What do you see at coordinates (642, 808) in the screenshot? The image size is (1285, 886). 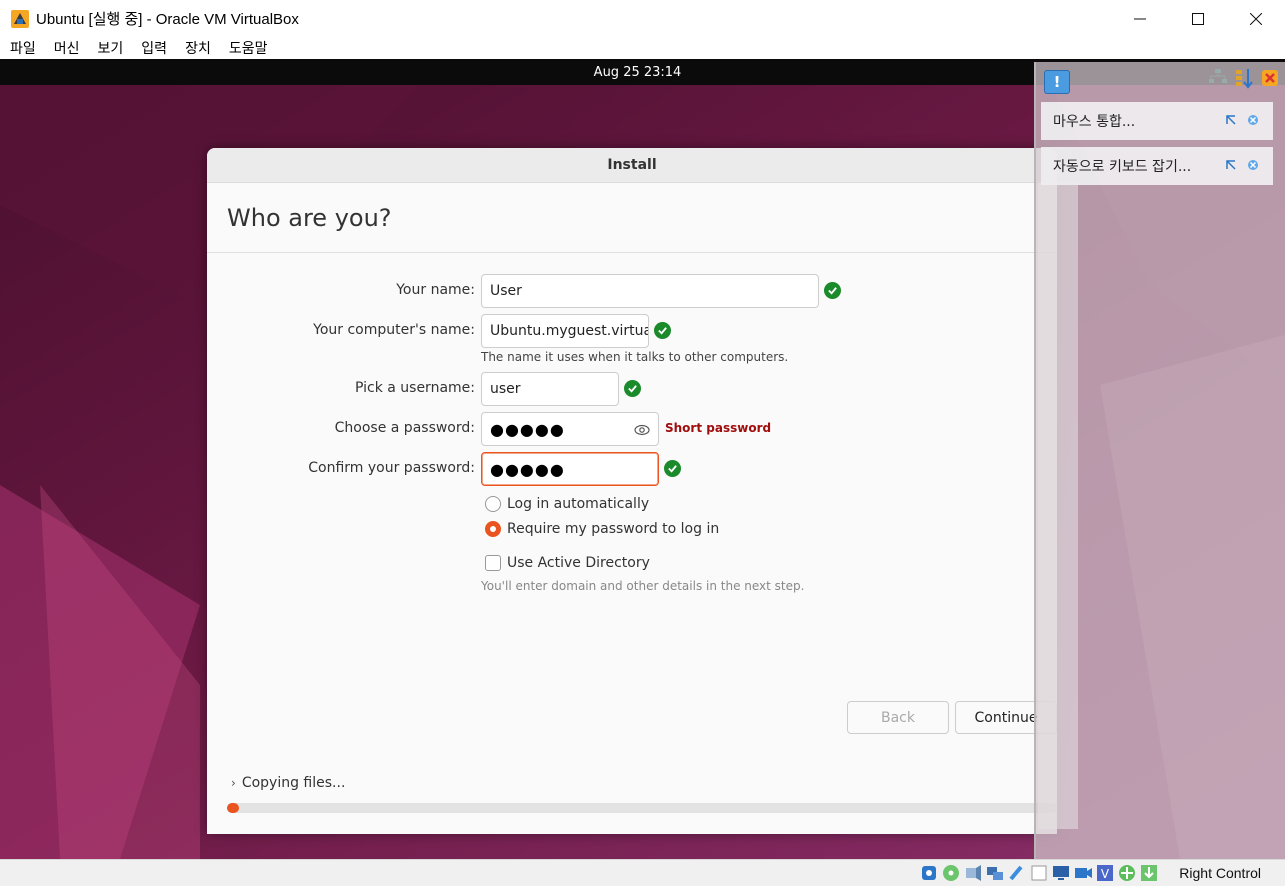 I see `install-progress-bar` at bounding box center [642, 808].